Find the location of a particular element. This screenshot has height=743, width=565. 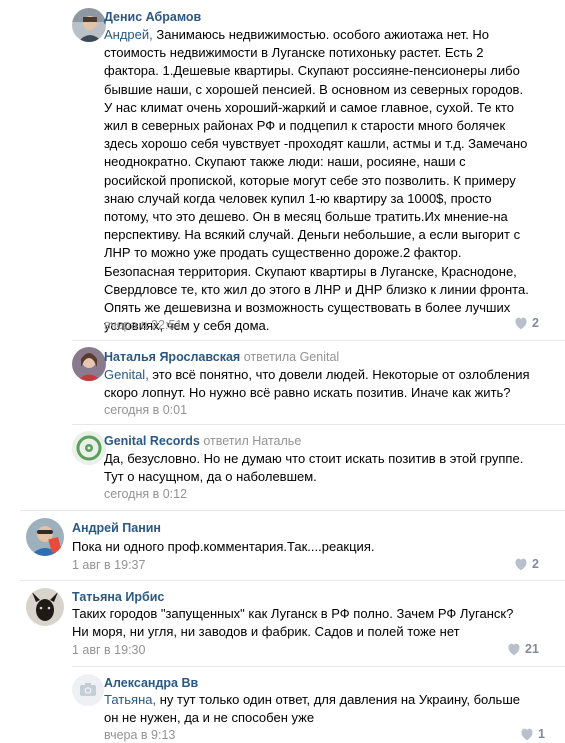

author-name: Наталья Ярославская is located at coordinates (172, 357).